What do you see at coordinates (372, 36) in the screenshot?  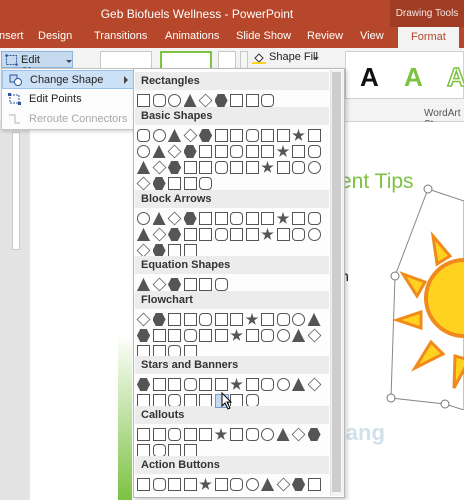 I see `tab-view: View` at bounding box center [372, 36].